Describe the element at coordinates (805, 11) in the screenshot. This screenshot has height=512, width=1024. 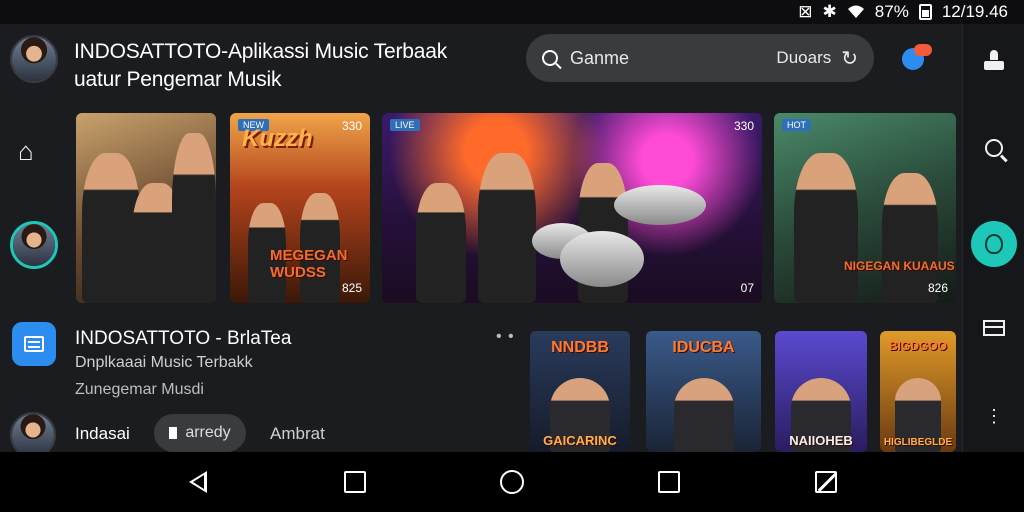
I see `nfc-icon: ⊠` at that location.